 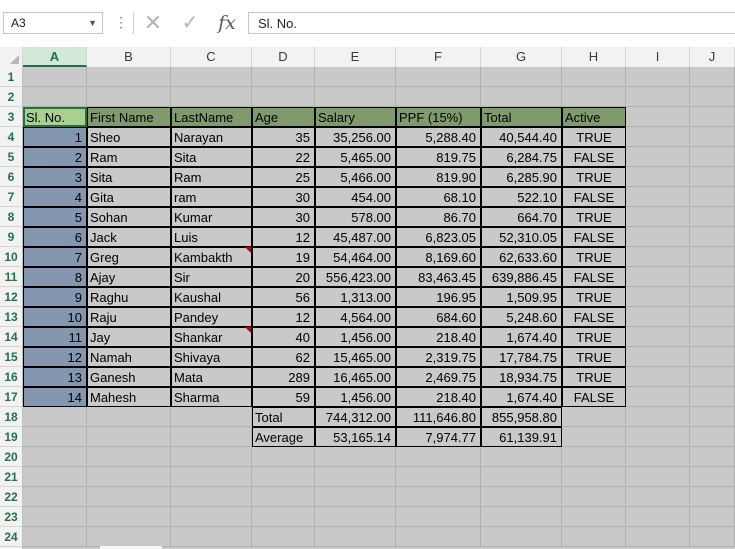 I want to click on column-header-e: E, so click(x=355, y=57).